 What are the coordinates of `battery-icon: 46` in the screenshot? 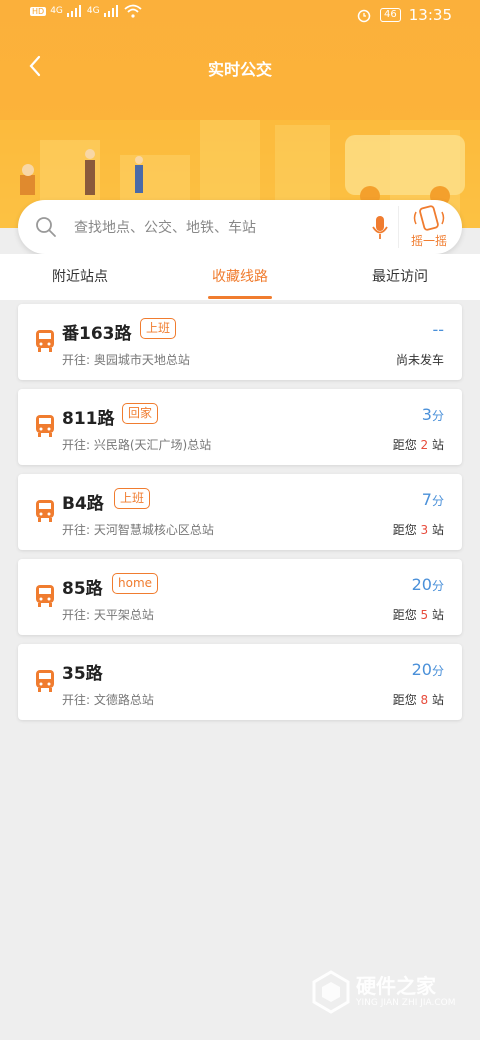 It's located at (390, 15).